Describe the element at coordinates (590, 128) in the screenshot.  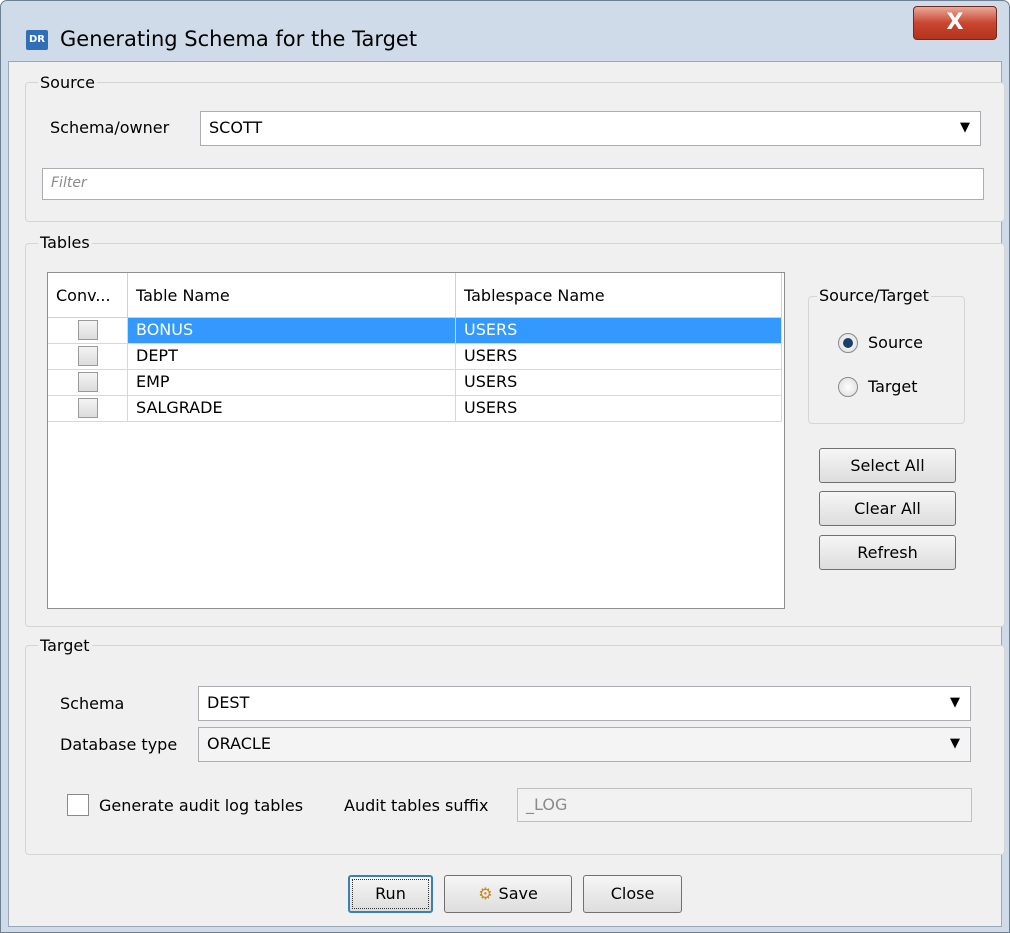
I see `schema-owner-combo: SCOTT ▼` at that location.